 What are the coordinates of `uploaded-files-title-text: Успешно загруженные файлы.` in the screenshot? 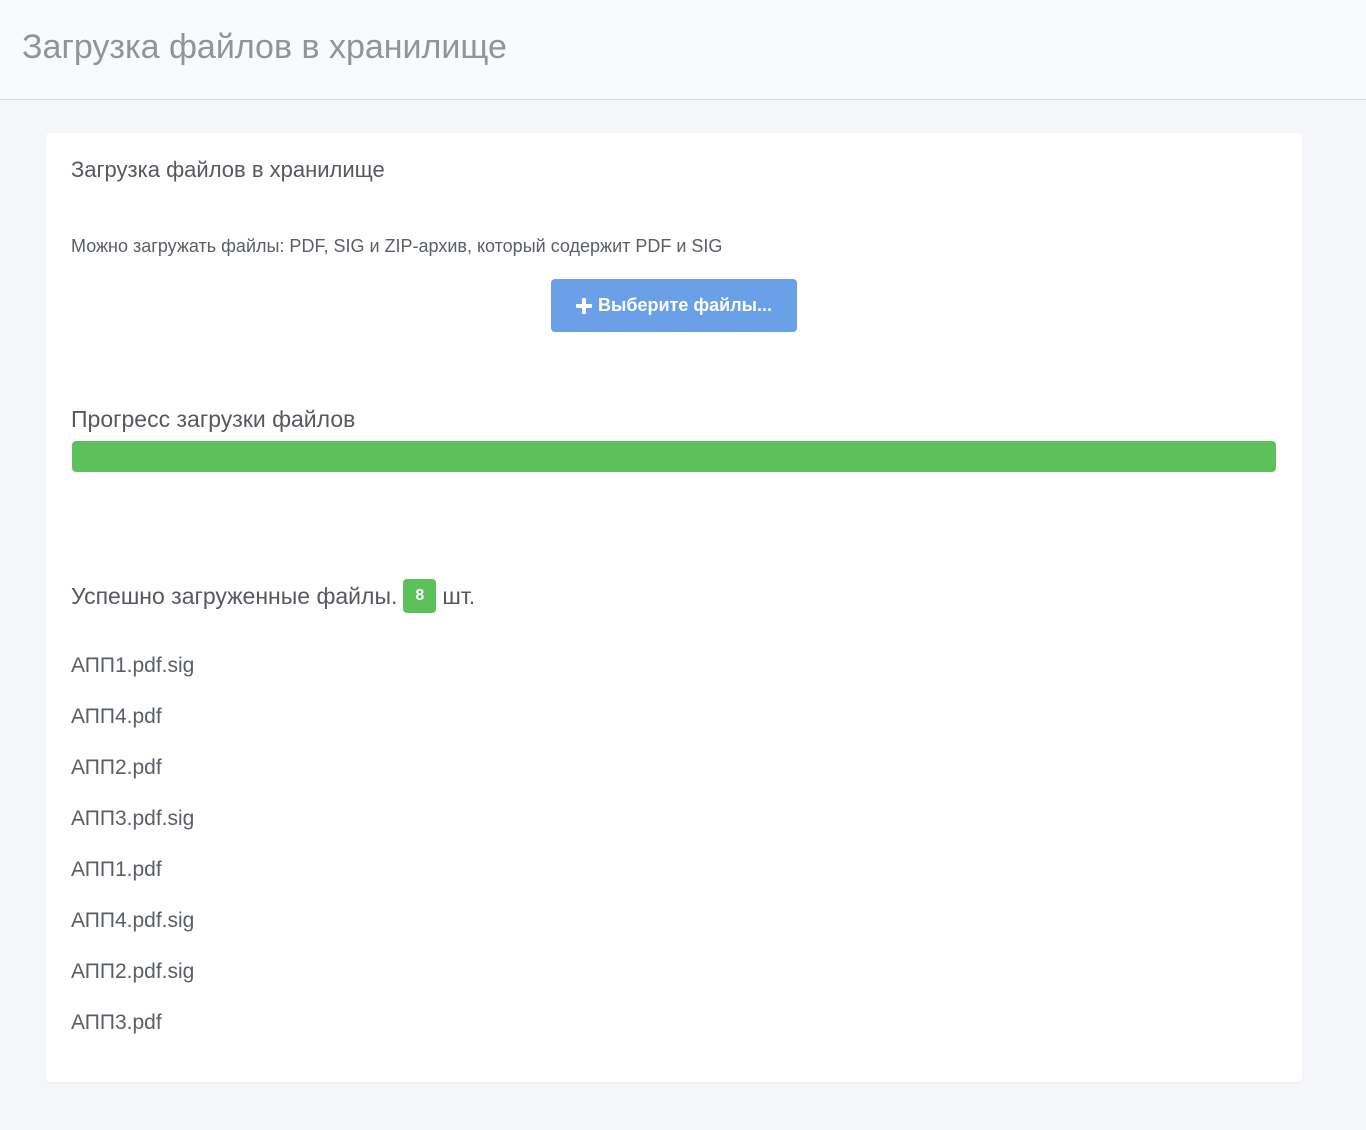 It's located at (234, 596).